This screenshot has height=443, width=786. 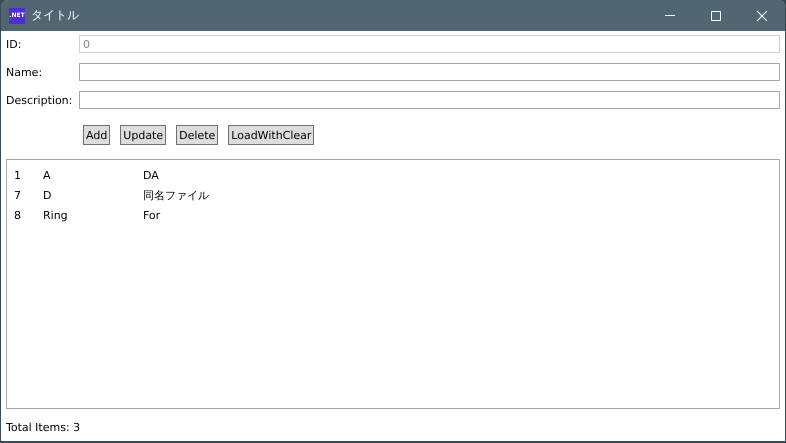 What do you see at coordinates (14, 44) in the screenshot?
I see `field-label: ID:` at bounding box center [14, 44].